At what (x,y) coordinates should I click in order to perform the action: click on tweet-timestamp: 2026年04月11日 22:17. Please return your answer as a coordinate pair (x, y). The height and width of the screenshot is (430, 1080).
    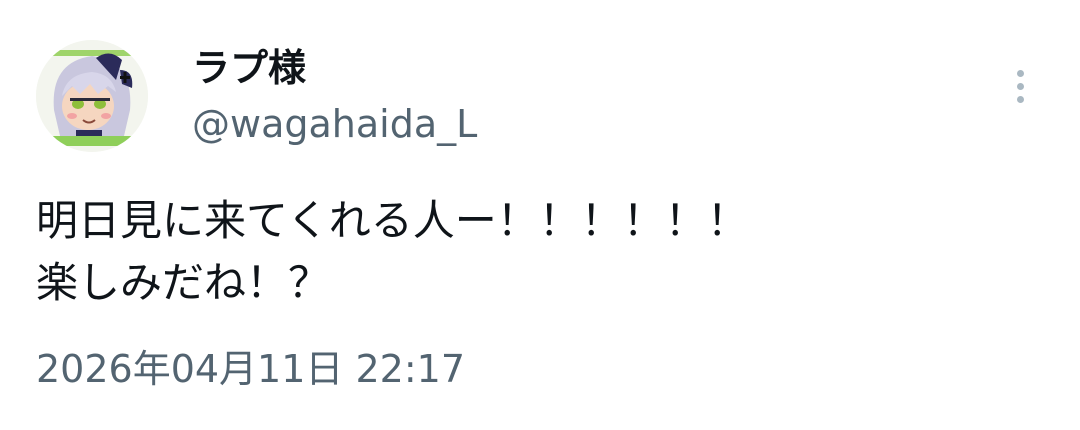
    Looking at the image, I should click on (250, 369).